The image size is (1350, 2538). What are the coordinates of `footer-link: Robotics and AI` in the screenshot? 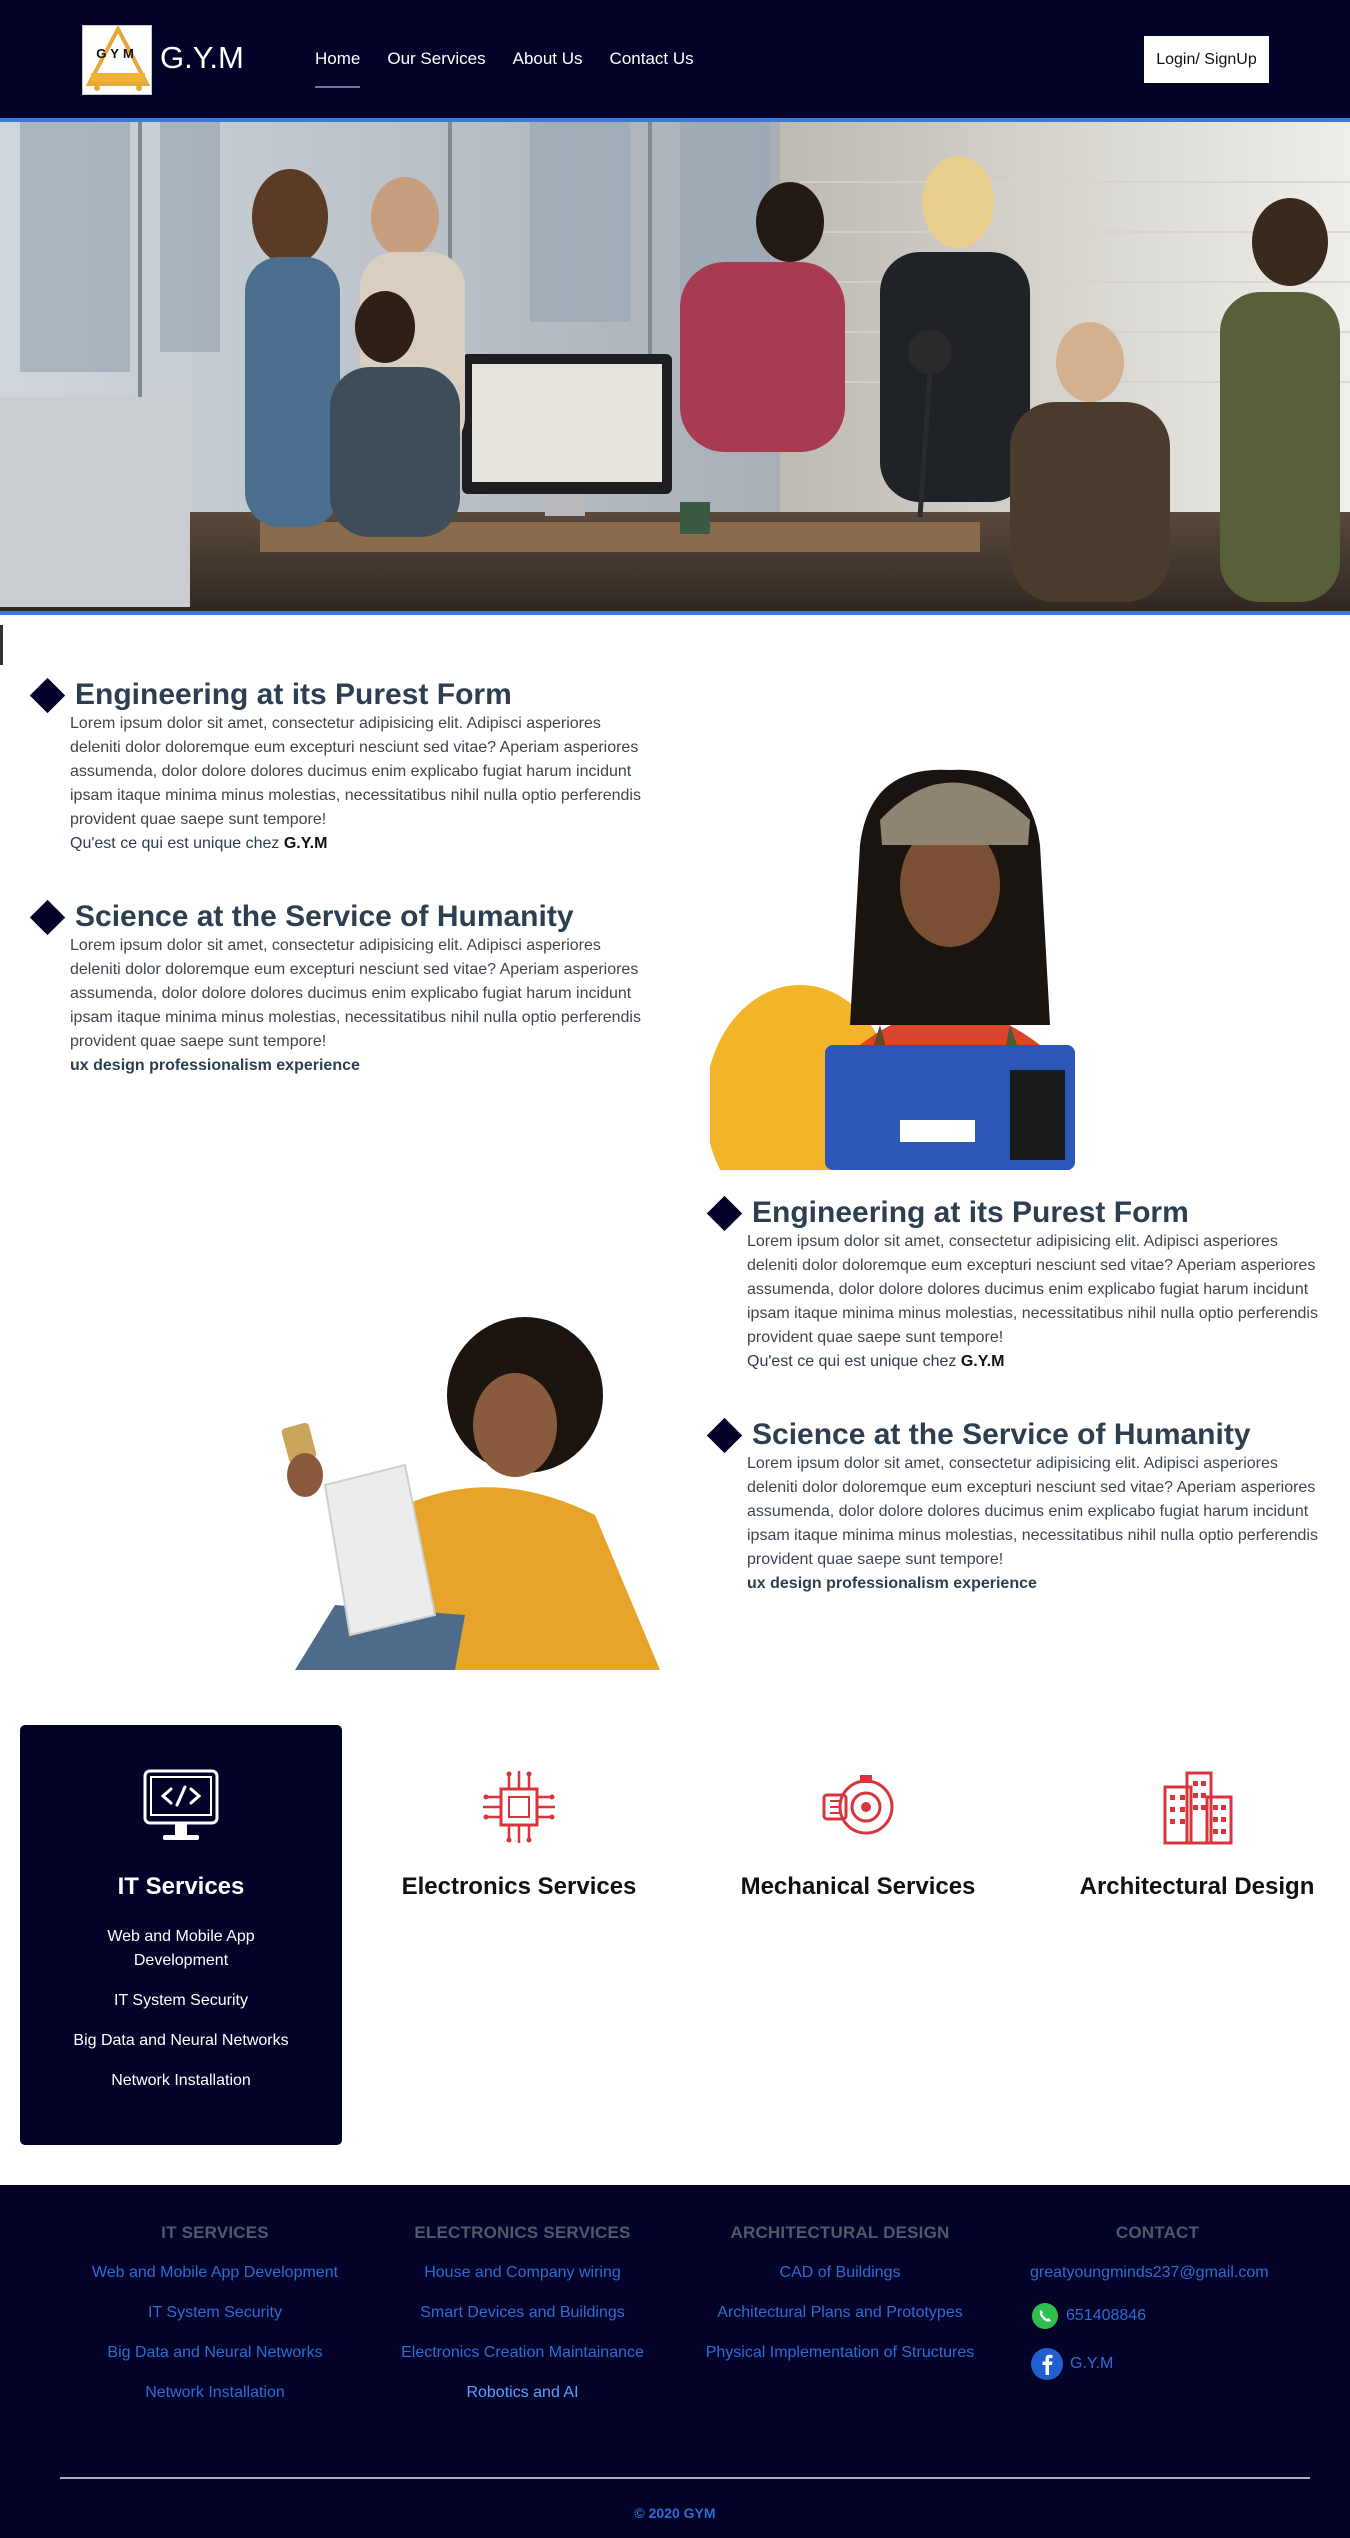 It's located at (522, 2392).